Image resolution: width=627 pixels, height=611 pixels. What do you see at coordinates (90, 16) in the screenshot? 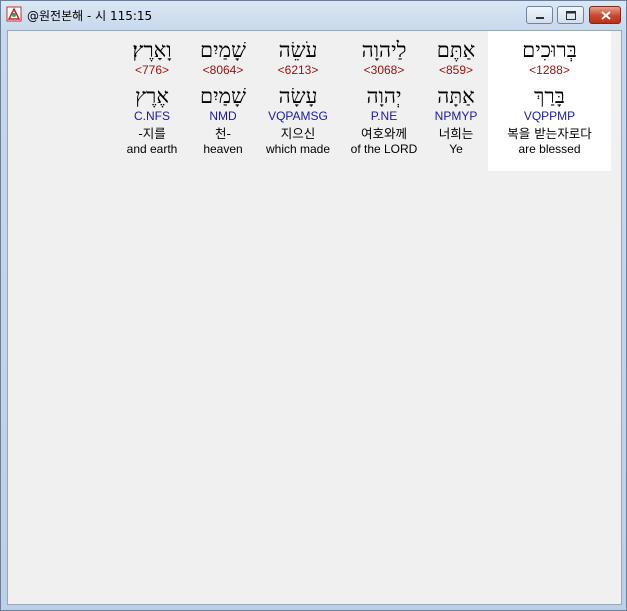
I see `window-title: @원전본해 - 시 115:15` at bounding box center [90, 16].